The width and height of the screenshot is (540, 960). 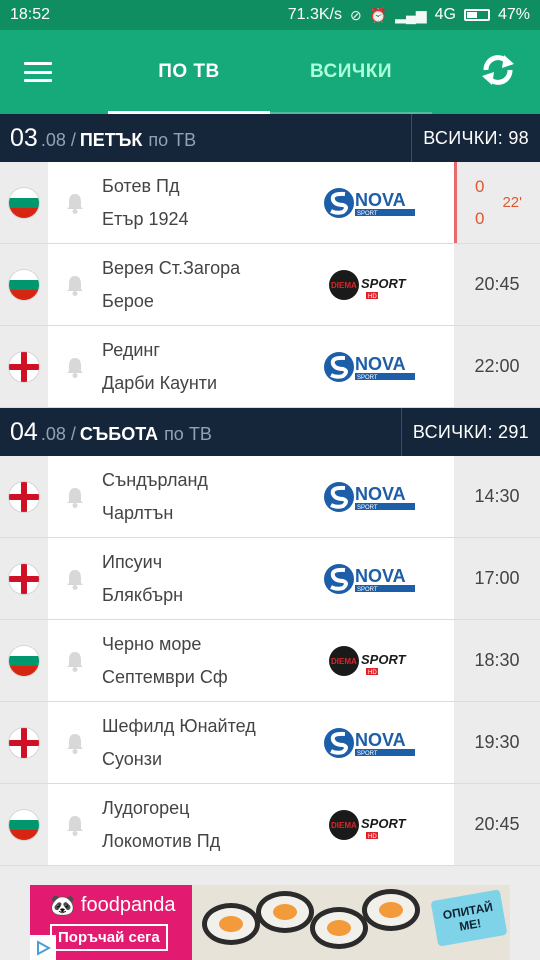 What do you see at coordinates (141, 185) in the screenshot?
I see `home-team: Ботев Пд` at bounding box center [141, 185].